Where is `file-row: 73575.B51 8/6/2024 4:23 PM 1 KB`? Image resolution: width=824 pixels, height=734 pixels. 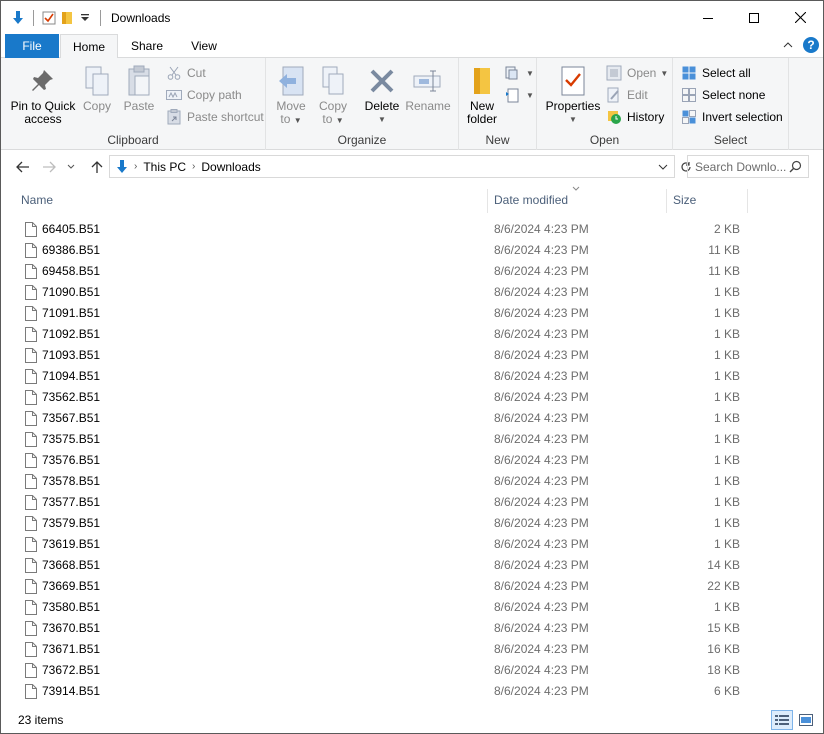
file-row: 73575.B51 8/6/2024 4:23 PM 1 KB is located at coordinates (412, 439).